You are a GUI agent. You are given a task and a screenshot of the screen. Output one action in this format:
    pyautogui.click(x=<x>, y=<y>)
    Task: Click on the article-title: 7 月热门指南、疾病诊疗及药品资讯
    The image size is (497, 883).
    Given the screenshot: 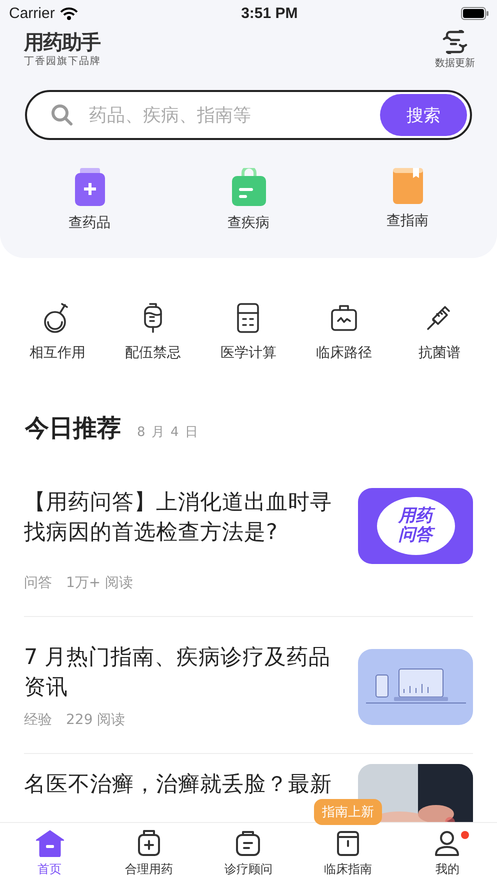 What is the action you would take?
    pyautogui.click(x=181, y=673)
    